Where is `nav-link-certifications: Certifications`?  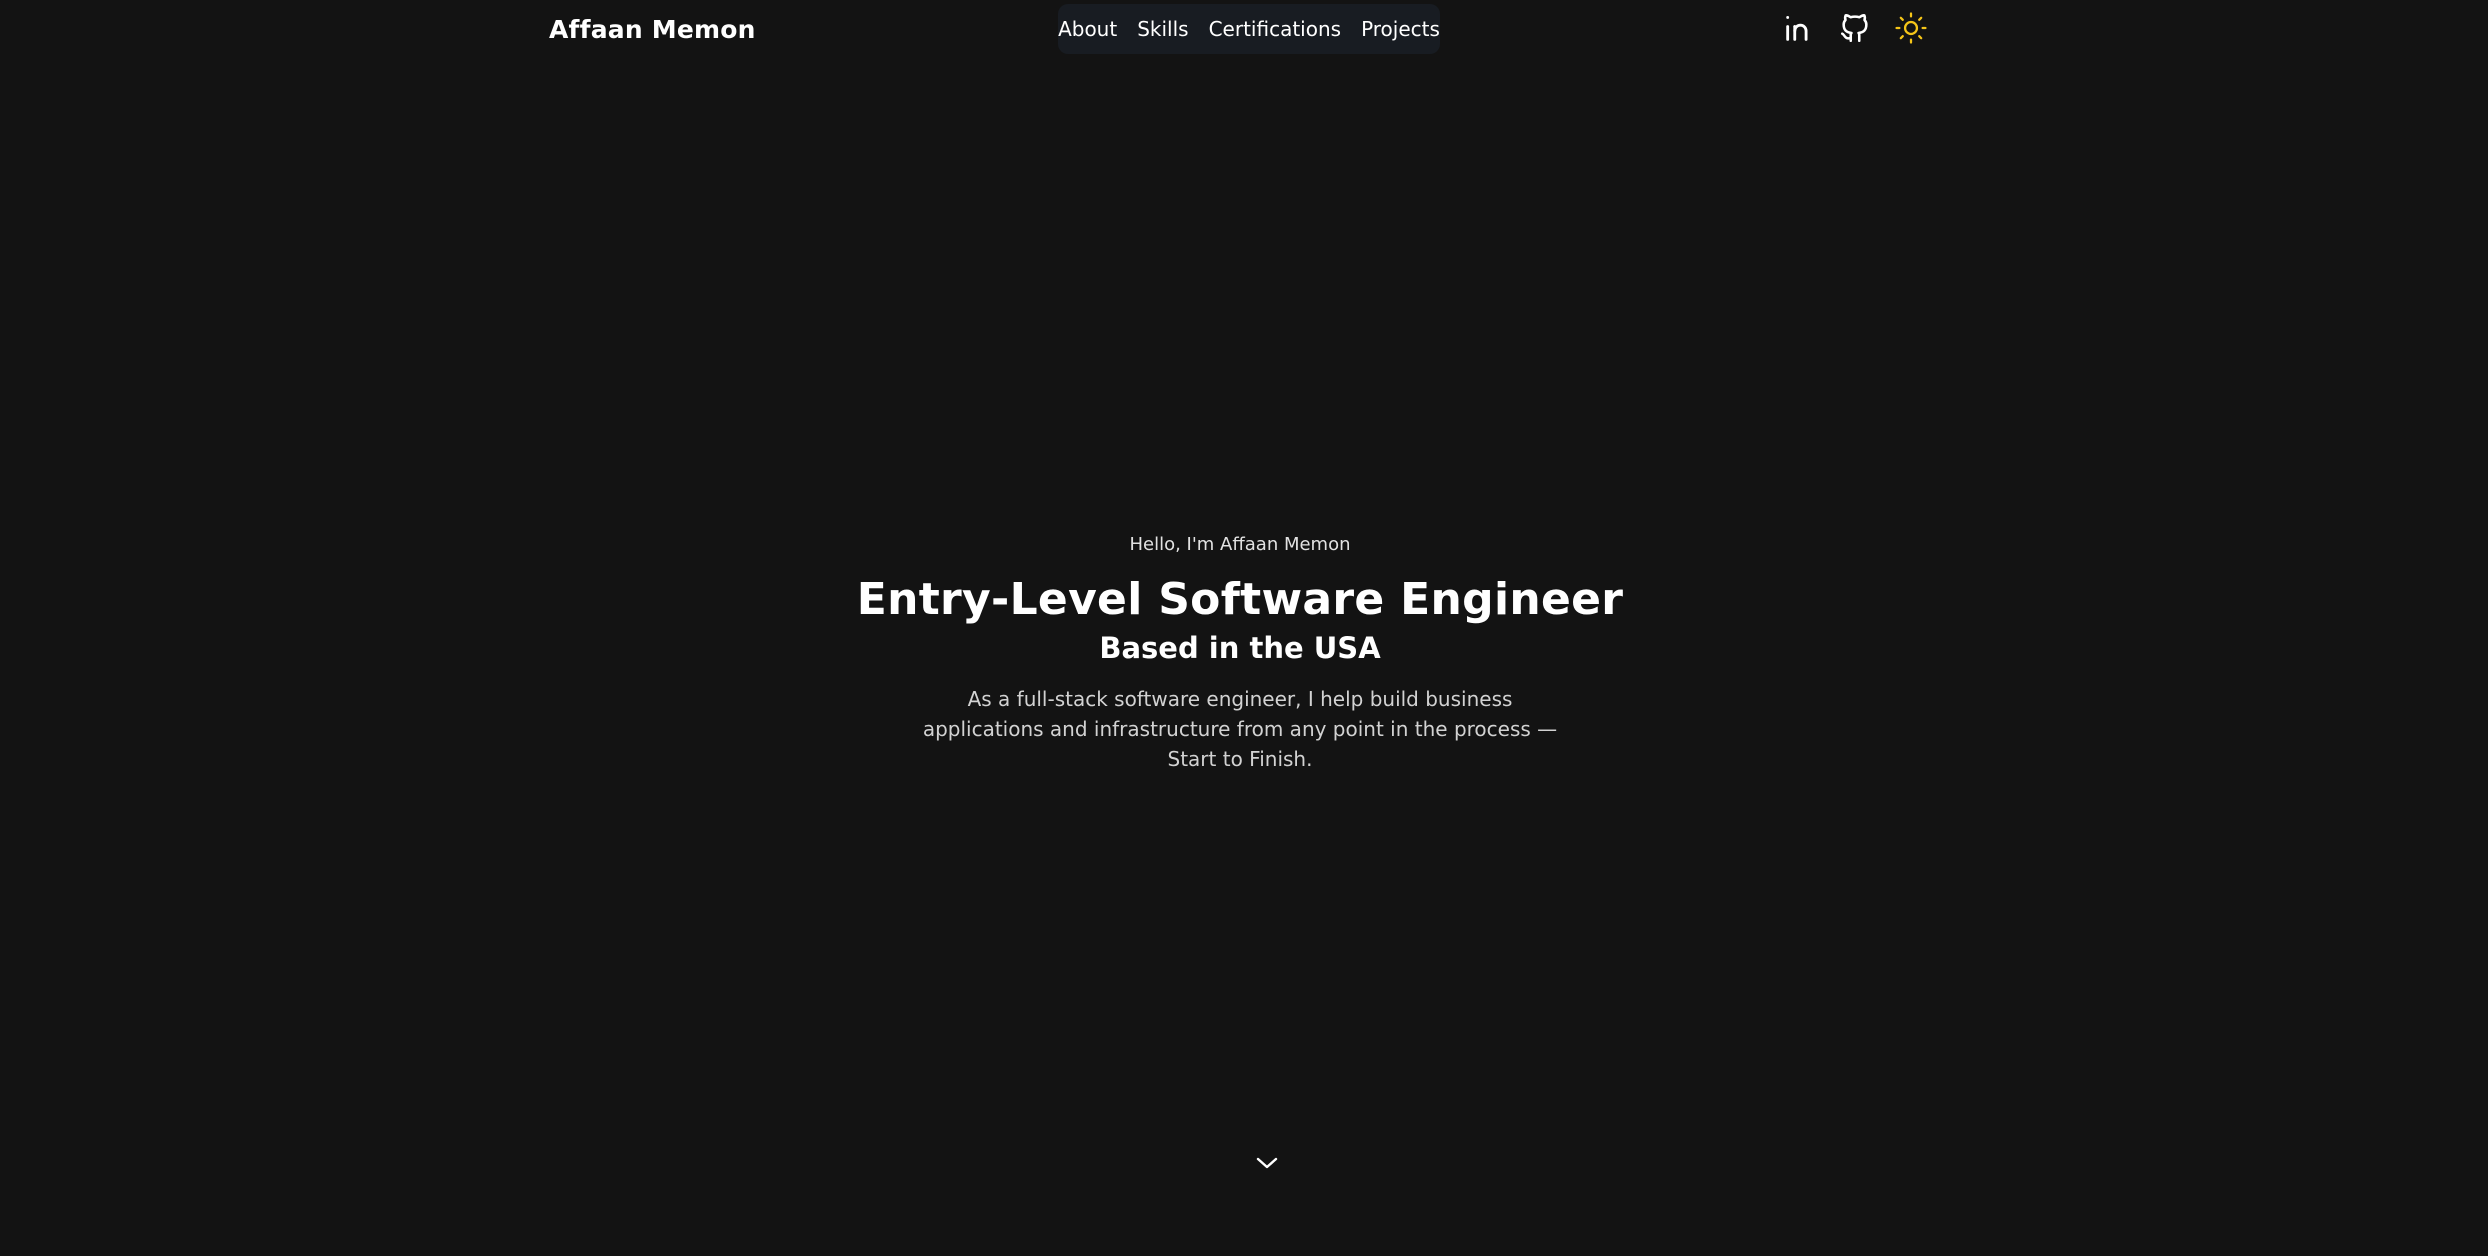
nav-link-certifications: Certifications is located at coordinates (1275, 29).